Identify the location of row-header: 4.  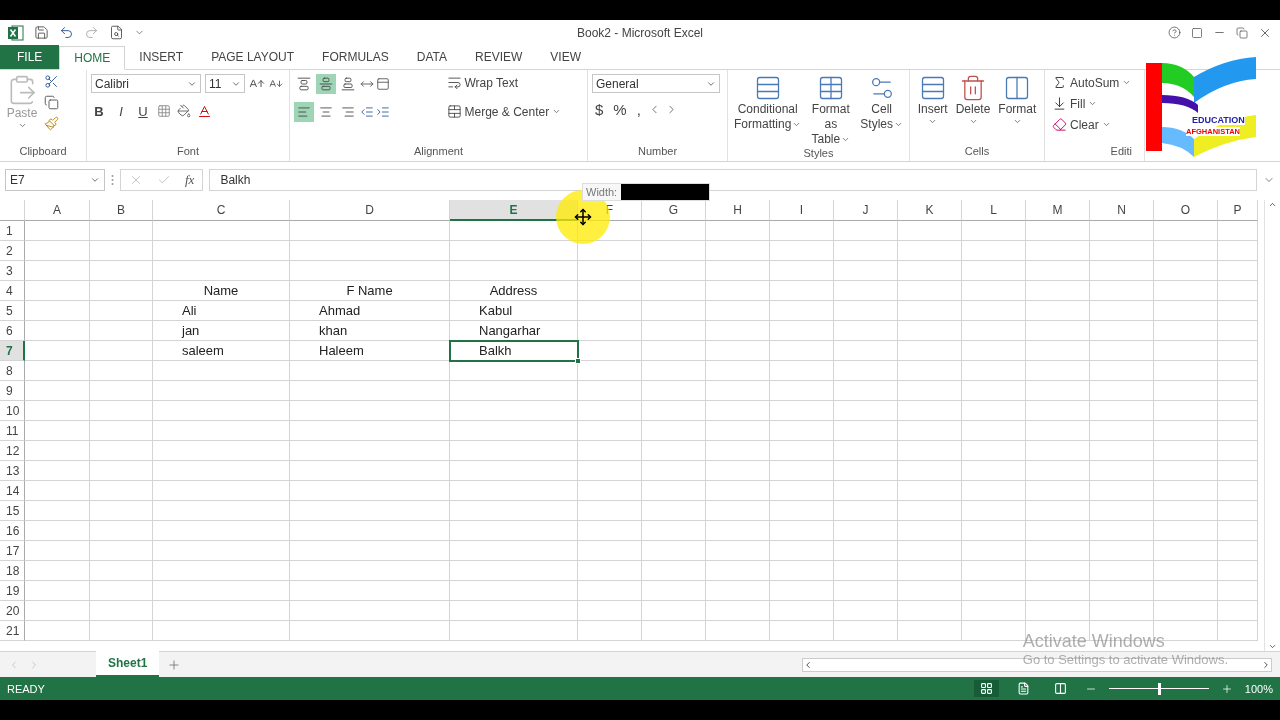
(12, 291).